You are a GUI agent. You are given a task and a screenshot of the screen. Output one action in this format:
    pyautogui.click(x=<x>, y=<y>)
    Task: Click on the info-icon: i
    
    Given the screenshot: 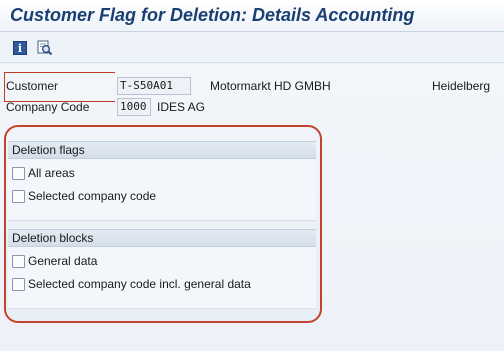 What is the action you would take?
    pyautogui.click(x=20, y=48)
    